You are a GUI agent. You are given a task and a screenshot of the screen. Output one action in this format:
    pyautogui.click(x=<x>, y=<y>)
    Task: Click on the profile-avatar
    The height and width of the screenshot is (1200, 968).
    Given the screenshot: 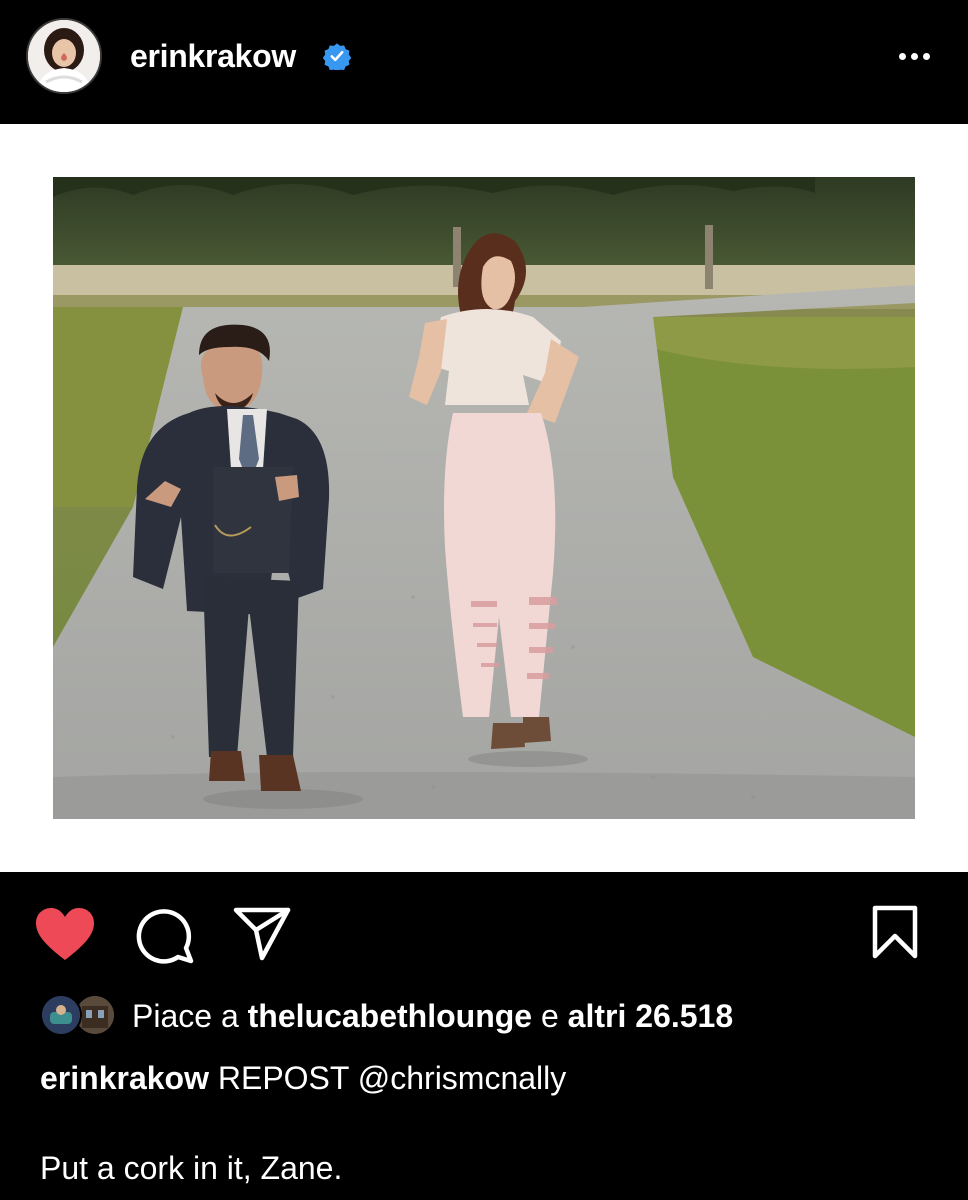 What is the action you would take?
    pyautogui.click(x=64, y=56)
    